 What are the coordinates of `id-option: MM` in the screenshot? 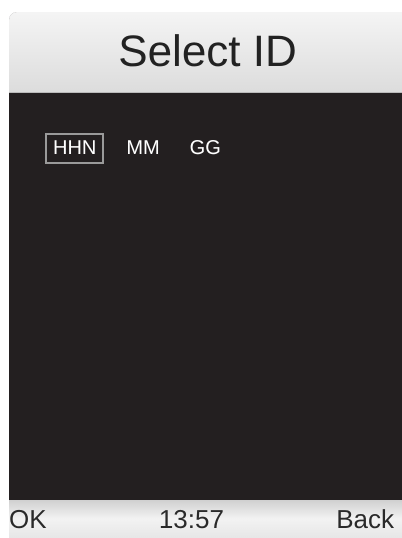 It's located at (143, 148).